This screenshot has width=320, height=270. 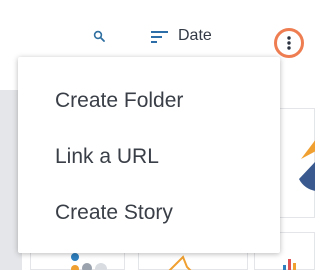 I want to click on vertical-ellipsis-icon, so click(x=289, y=43).